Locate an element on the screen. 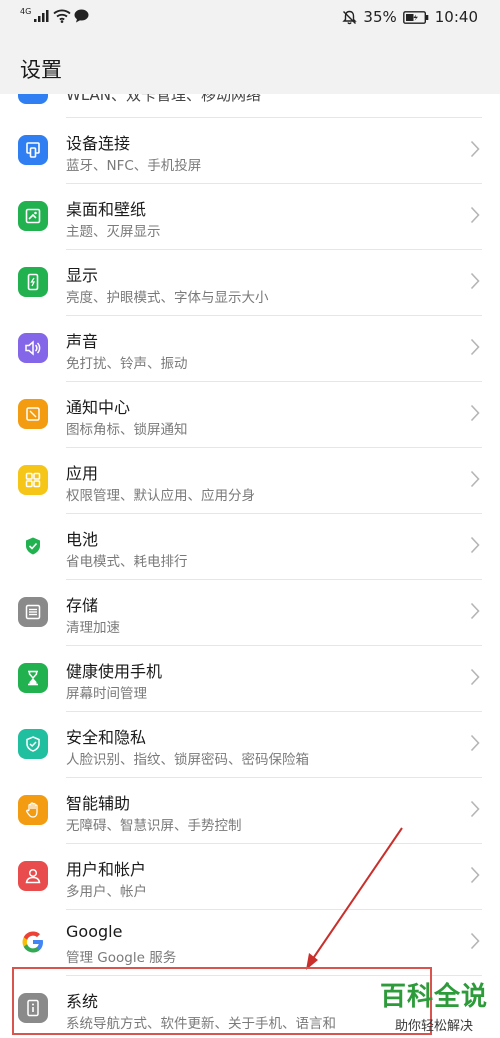  settings-item-device-connect: 设备连接 蓝牙、NFC、手机投屏 is located at coordinates (250, 151).